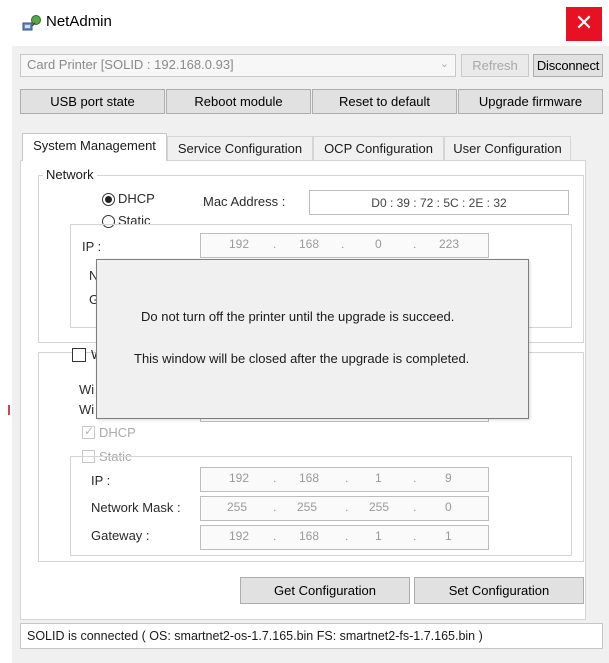  I want to click on wireless-mask-octet-4: 0, so click(448, 507).